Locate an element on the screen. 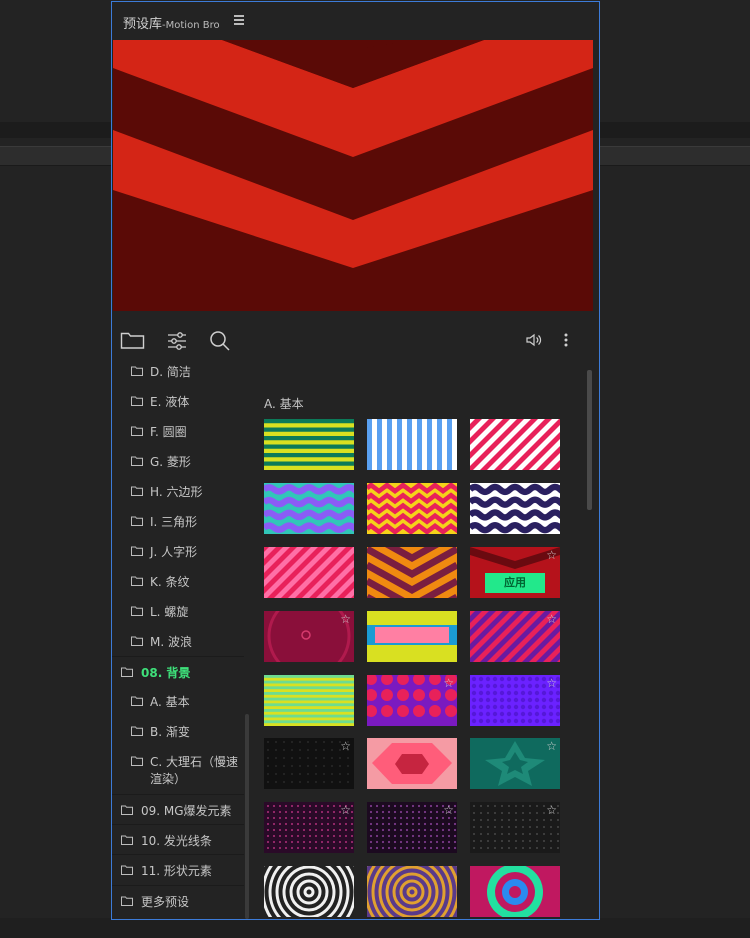  tree-item-1: E. 液体 is located at coordinates (178, 401).